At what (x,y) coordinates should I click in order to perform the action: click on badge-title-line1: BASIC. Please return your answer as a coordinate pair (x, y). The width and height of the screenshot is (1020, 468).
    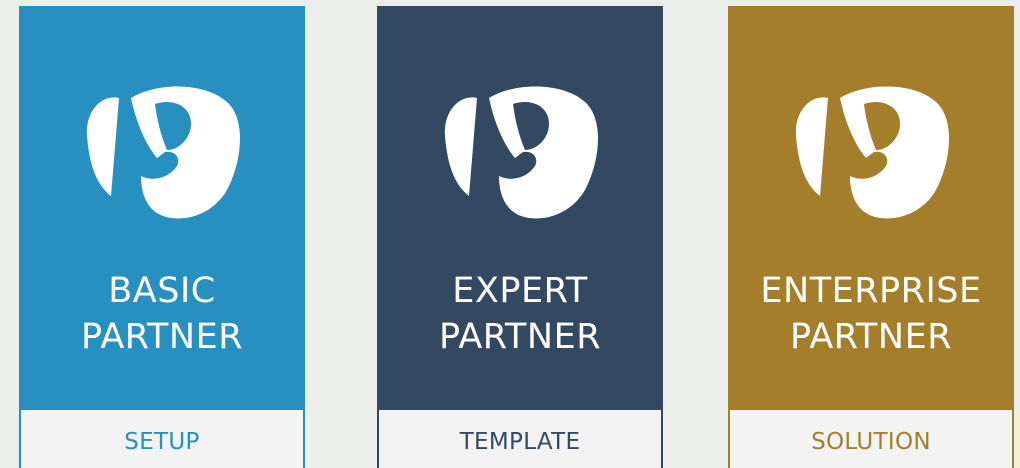
    Looking at the image, I should click on (162, 291).